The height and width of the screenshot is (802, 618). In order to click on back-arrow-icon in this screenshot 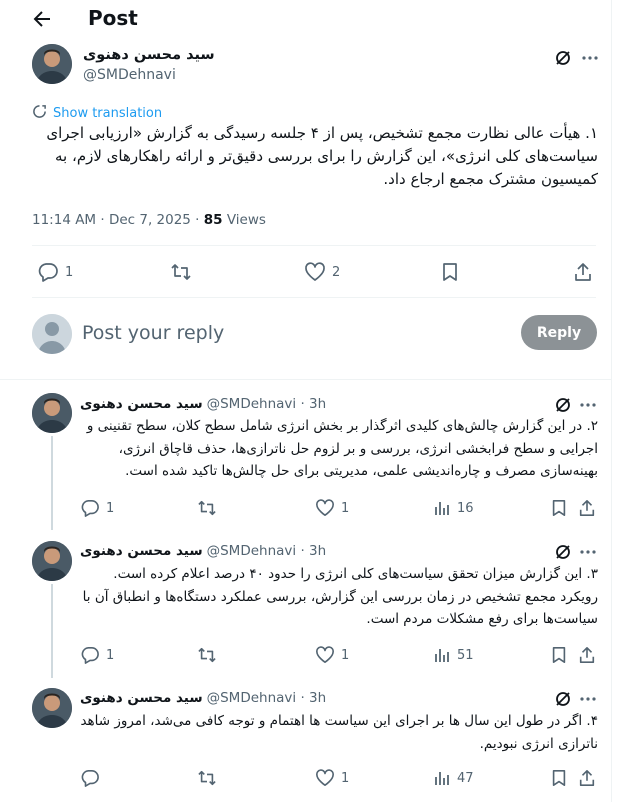, I will do `click(42, 19)`.